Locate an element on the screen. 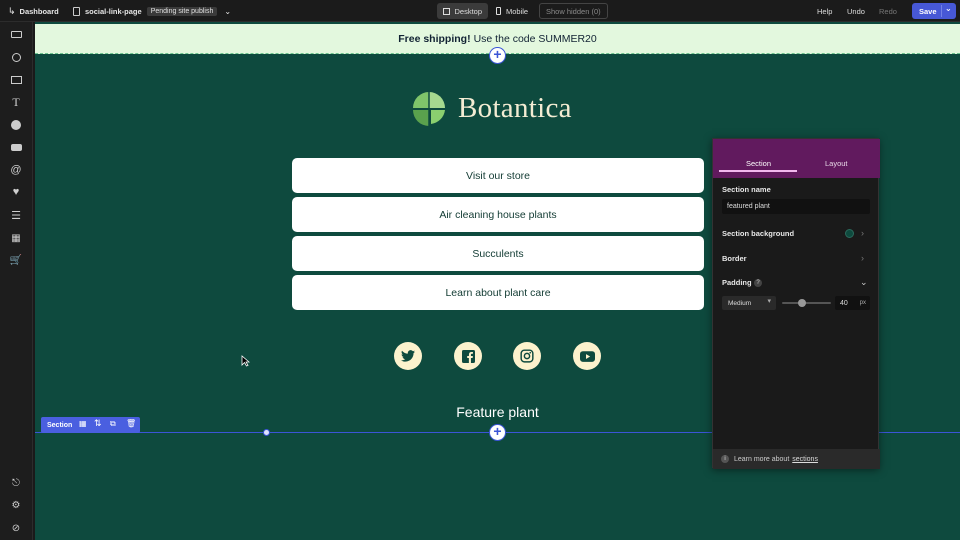 This screenshot has width=960, height=540. section-toolbar: Section ▦ ⇅ ⧉ 🗑 is located at coordinates (90, 425).